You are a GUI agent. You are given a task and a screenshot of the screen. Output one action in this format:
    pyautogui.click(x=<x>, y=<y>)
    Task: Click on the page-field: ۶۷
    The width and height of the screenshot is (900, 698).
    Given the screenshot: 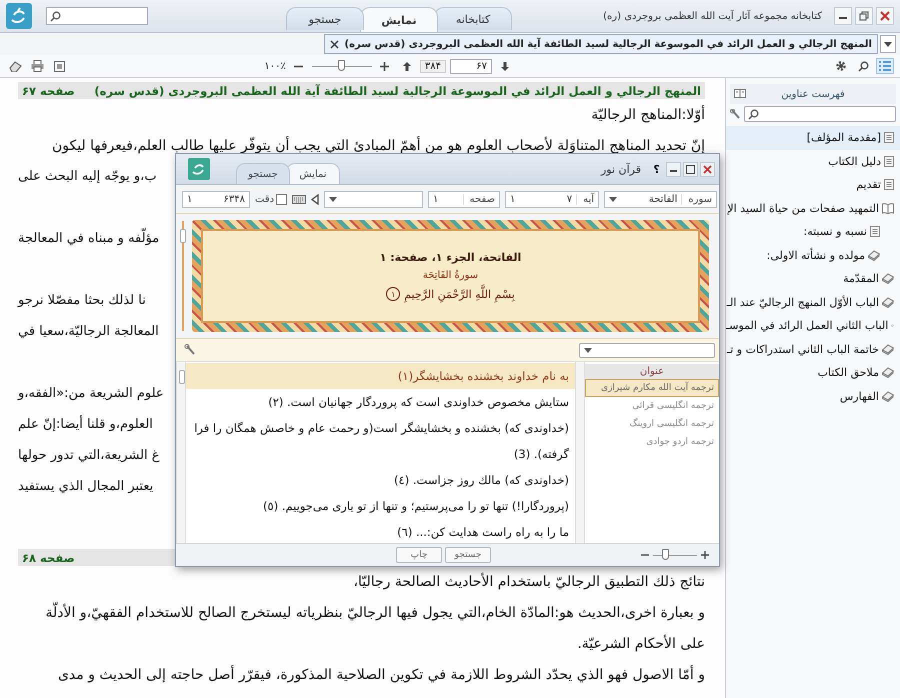 What is the action you would take?
    pyautogui.click(x=471, y=66)
    